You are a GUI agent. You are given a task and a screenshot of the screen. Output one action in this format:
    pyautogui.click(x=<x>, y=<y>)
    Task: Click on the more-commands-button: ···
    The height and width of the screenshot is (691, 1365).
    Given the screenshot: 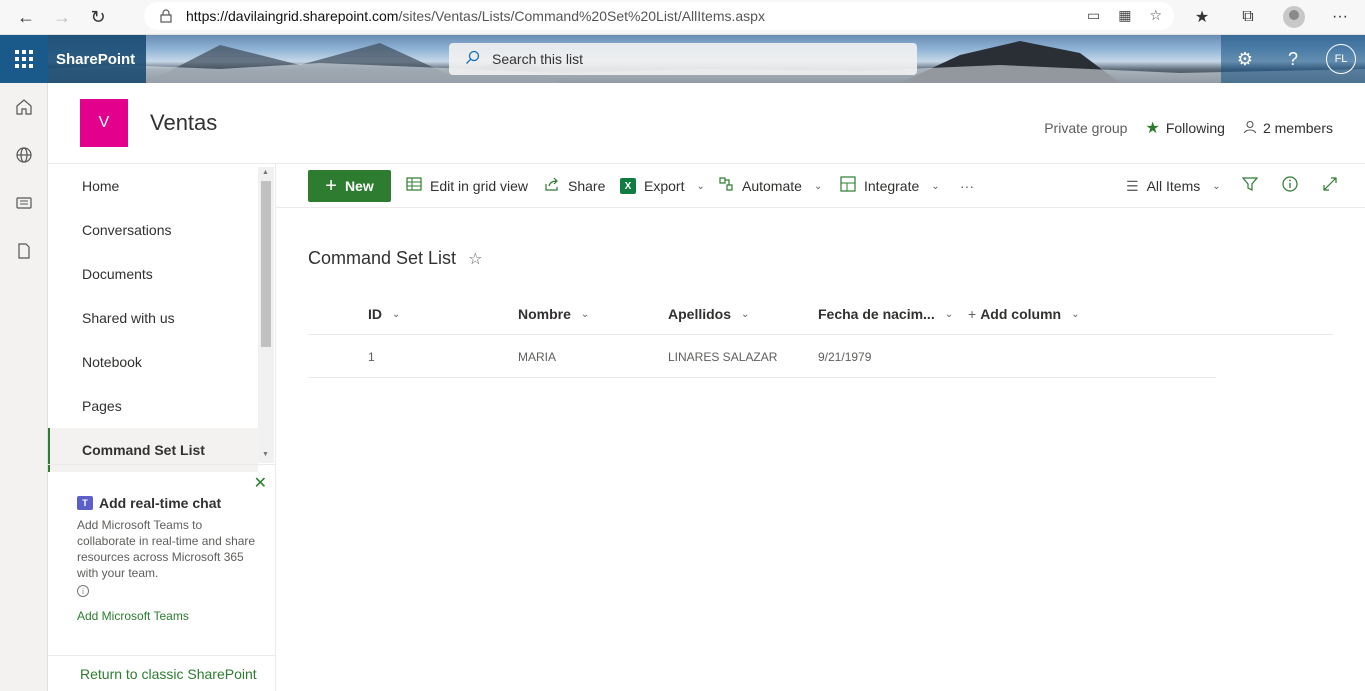 What is the action you would take?
    pyautogui.click(x=967, y=186)
    